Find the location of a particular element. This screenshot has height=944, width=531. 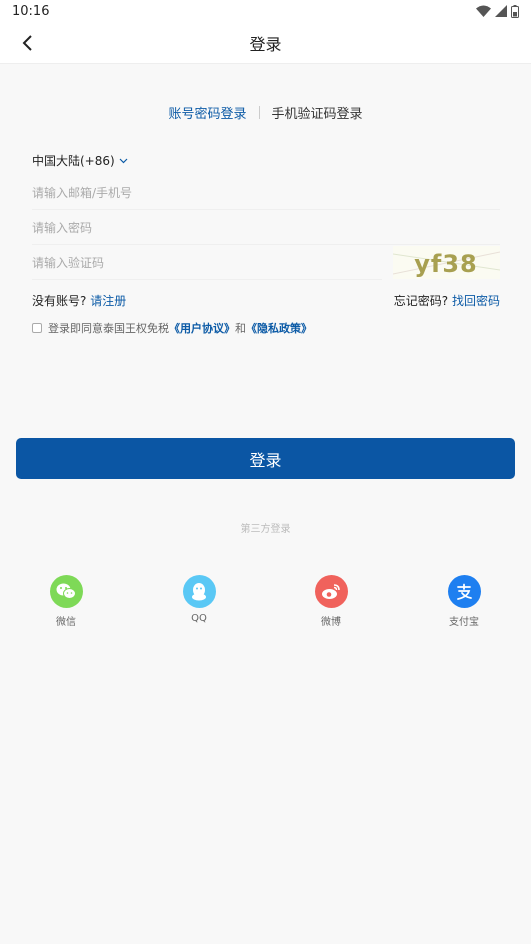

agreement-checkbox is located at coordinates (37, 328).